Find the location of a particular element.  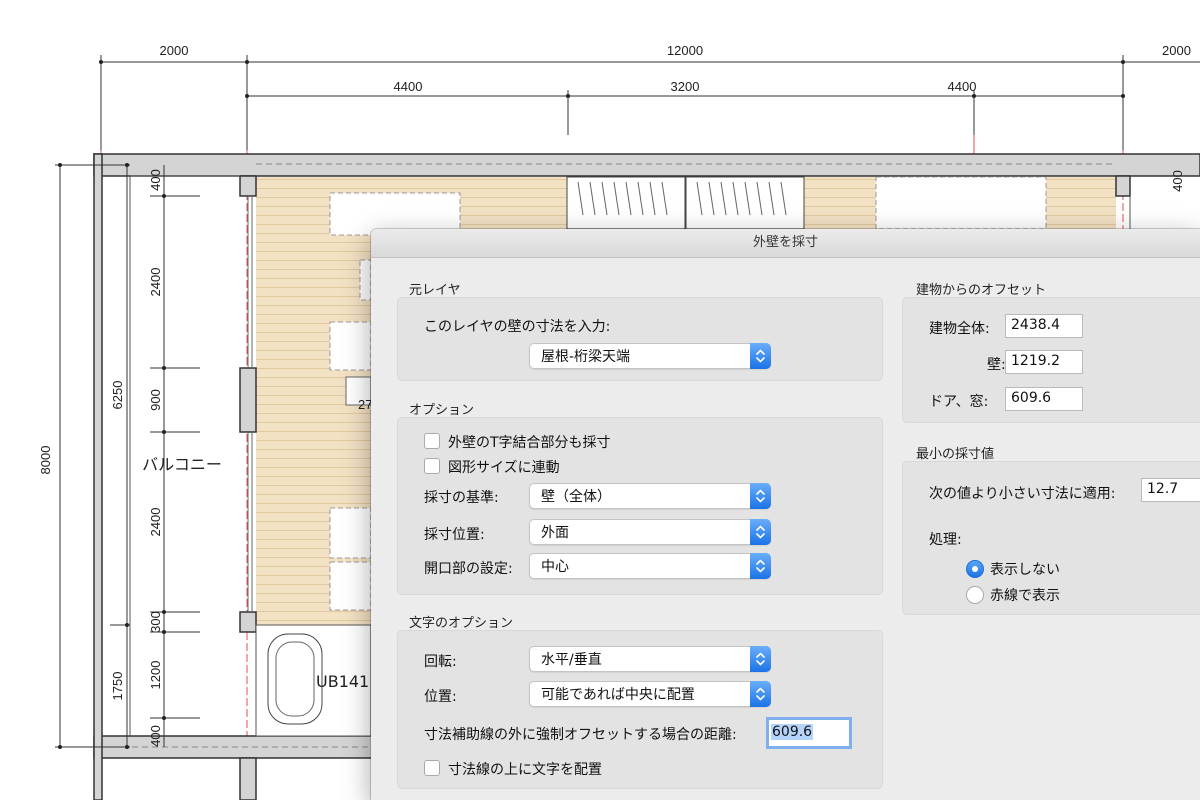

position-popup: 外面 is located at coordinates (650, 532).